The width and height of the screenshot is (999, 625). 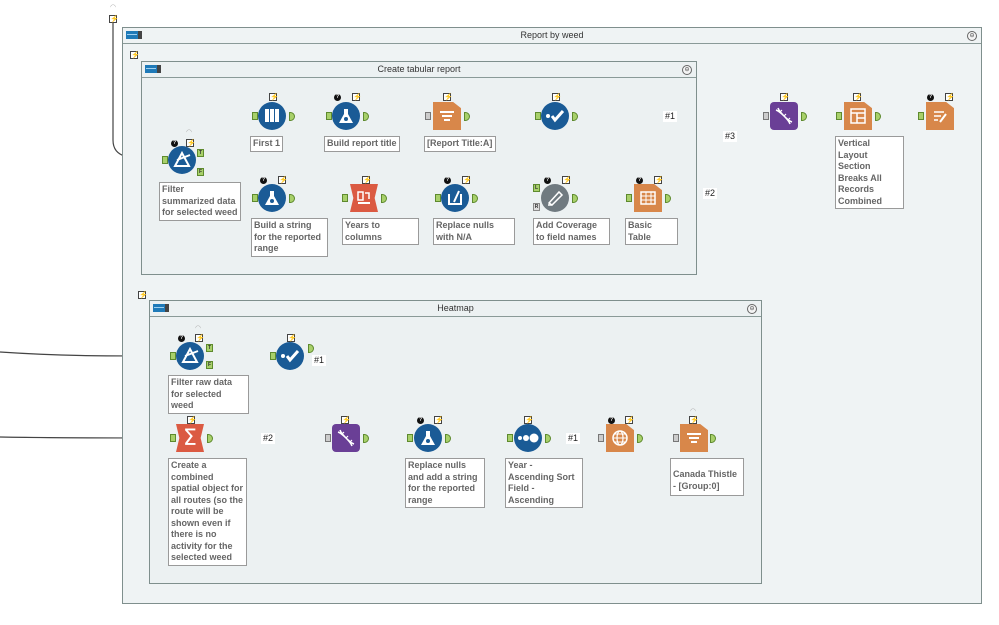 What do you see at coordinates (536, 188) in the screenshot?
I see `left-anchor: L` at bounding box center [536, 188].